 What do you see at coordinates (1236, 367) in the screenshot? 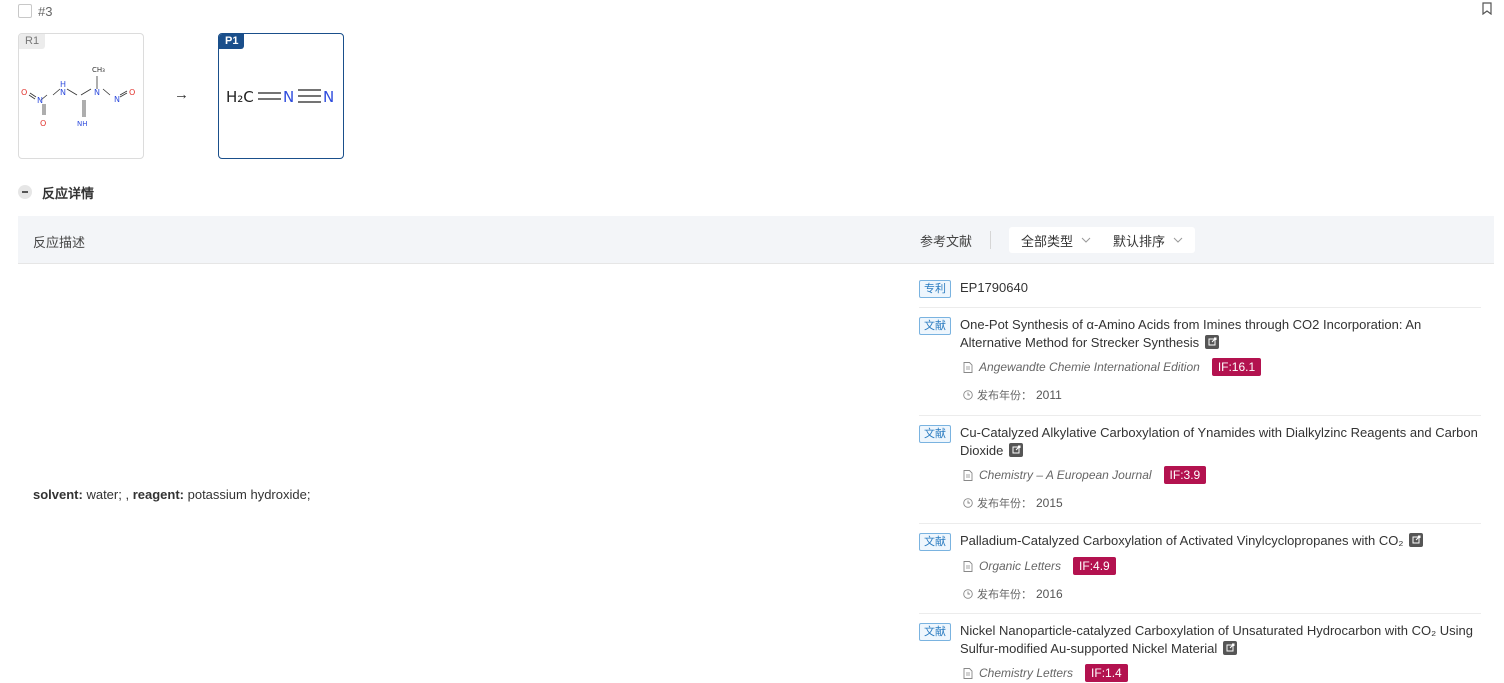
I see `impact-factor-badge: IF:16.1` at bounding box center [1236, 367].